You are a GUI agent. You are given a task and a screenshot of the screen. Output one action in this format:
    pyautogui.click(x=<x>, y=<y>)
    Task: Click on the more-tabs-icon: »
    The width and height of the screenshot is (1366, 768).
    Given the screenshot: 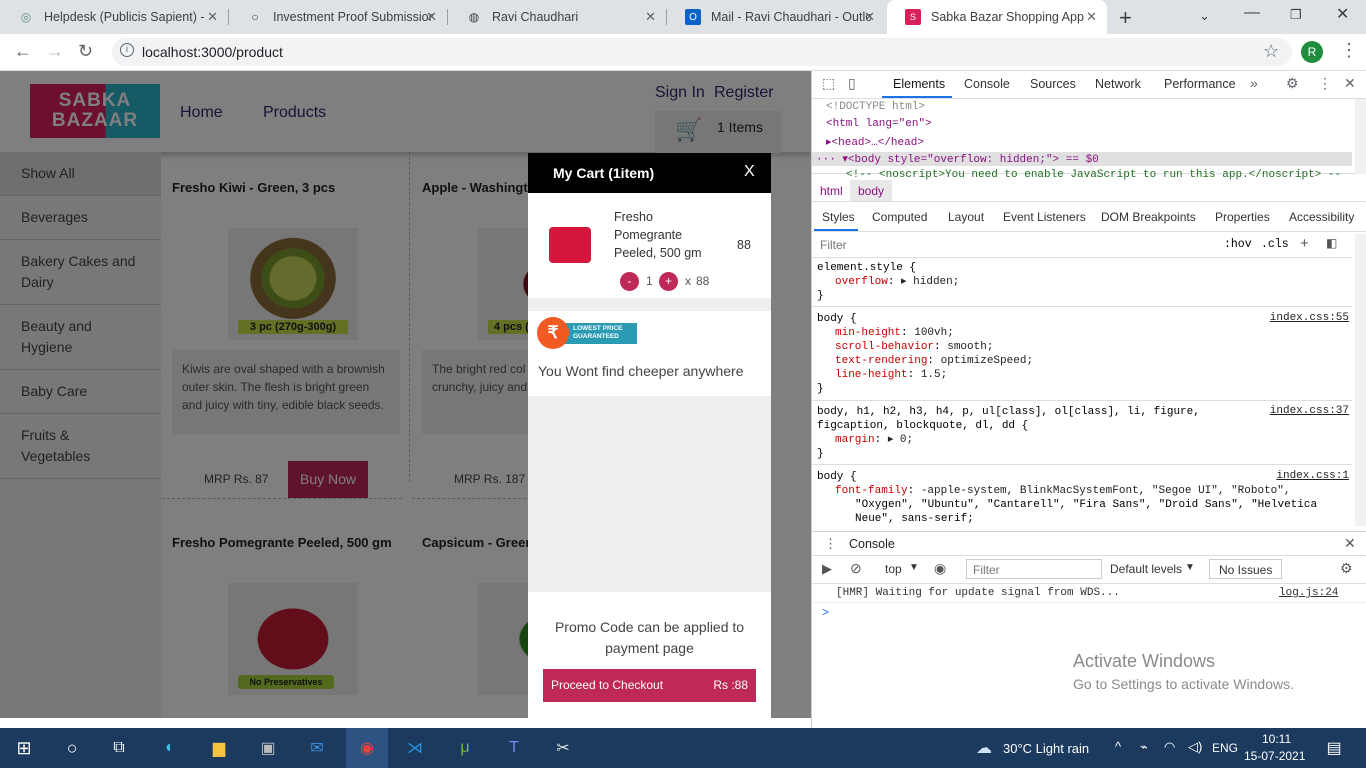 What is the action you would take?
    pyautogui.click(x=1254, y=83)
    